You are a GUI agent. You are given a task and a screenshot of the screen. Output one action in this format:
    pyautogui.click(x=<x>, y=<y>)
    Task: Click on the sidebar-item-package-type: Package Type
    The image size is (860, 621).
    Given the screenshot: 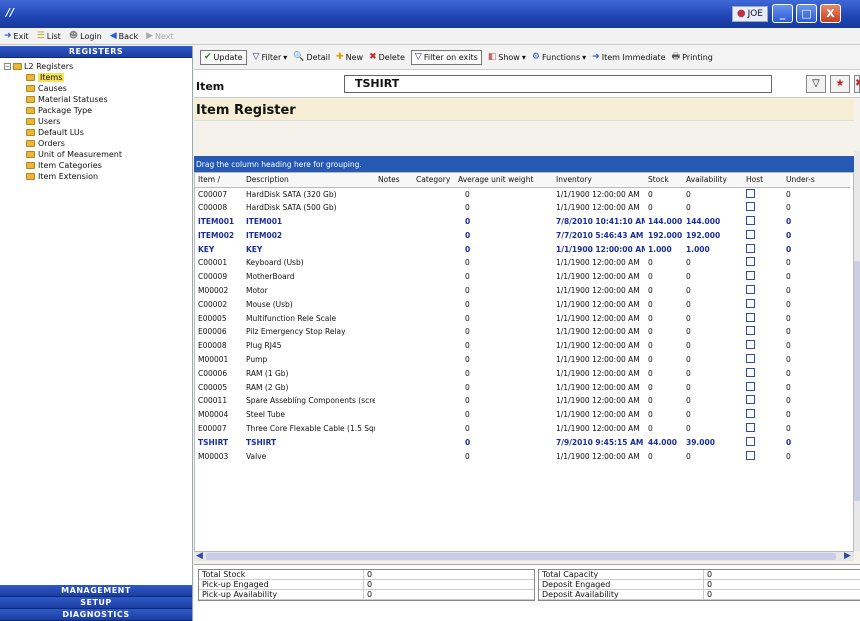 What is the action you would take?
    pyautogui.click(x=98, y=110)
    